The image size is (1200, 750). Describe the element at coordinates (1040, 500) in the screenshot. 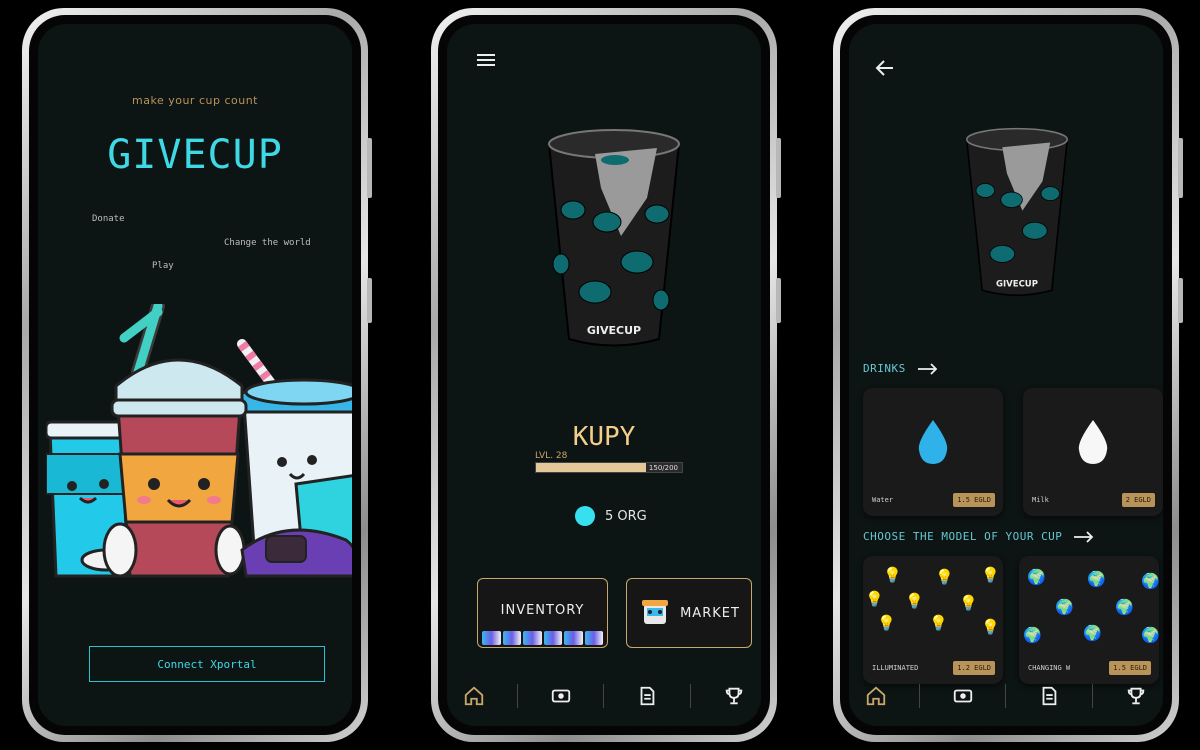

I see `drink-name: Milk` at that location.